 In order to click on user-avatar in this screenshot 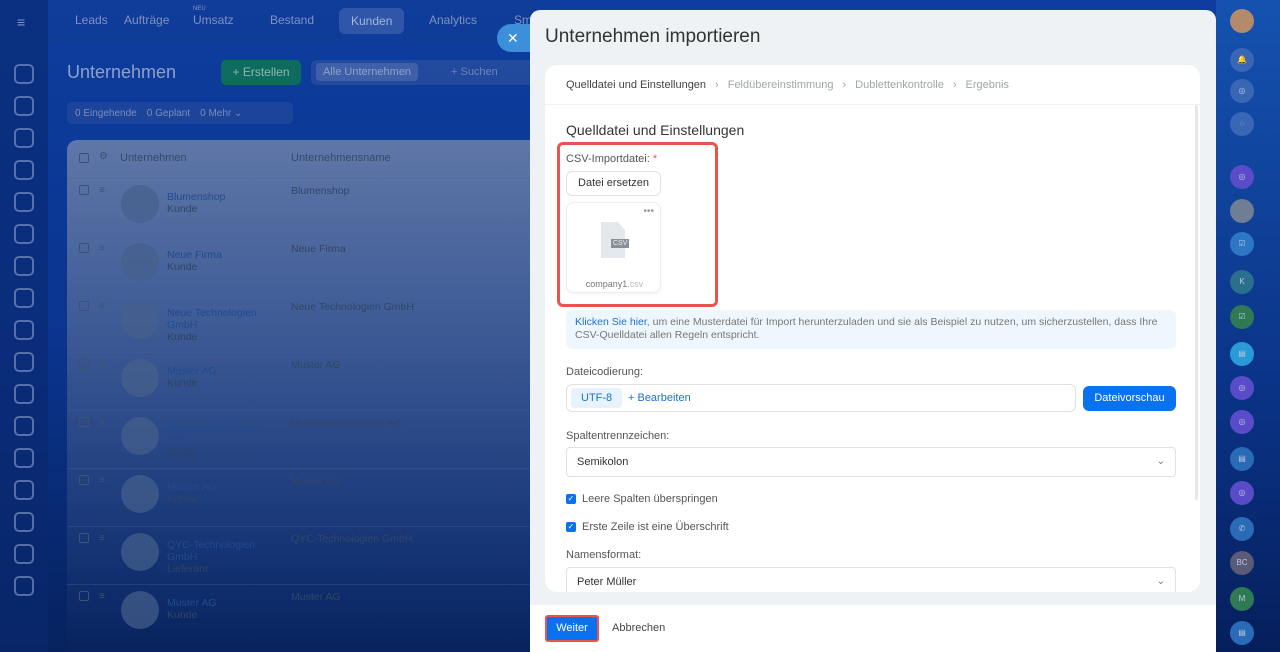, I will do `click(1242, 21)`.